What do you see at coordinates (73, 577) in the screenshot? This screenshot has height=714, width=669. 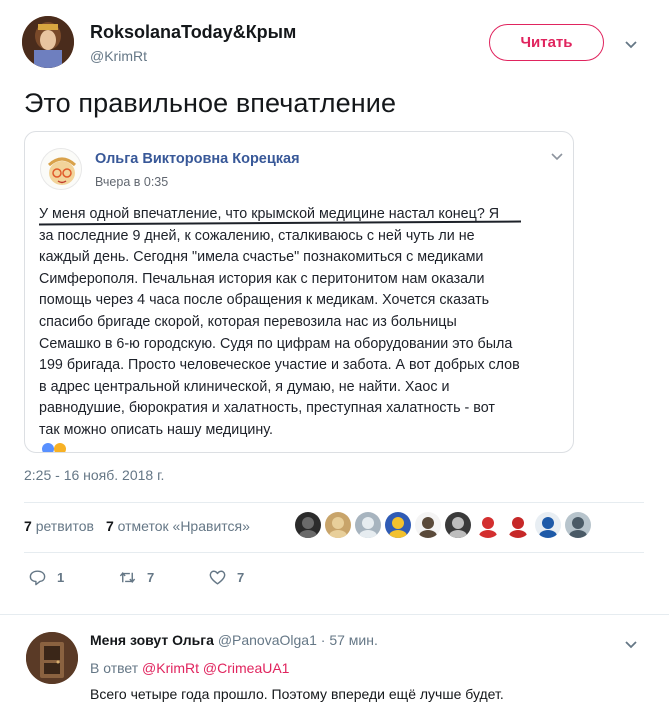 I see `reply-button: 1` at bounding box center [73, 577].